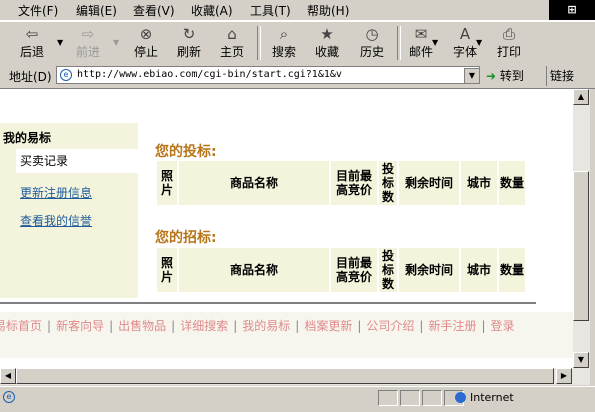 The height and width of the screenshot is (412, 595). What do you see at coordinates (327, 43) in the screenshot?
I see `favorites-button: ★ 收藏` at bounding box center [327, 43].